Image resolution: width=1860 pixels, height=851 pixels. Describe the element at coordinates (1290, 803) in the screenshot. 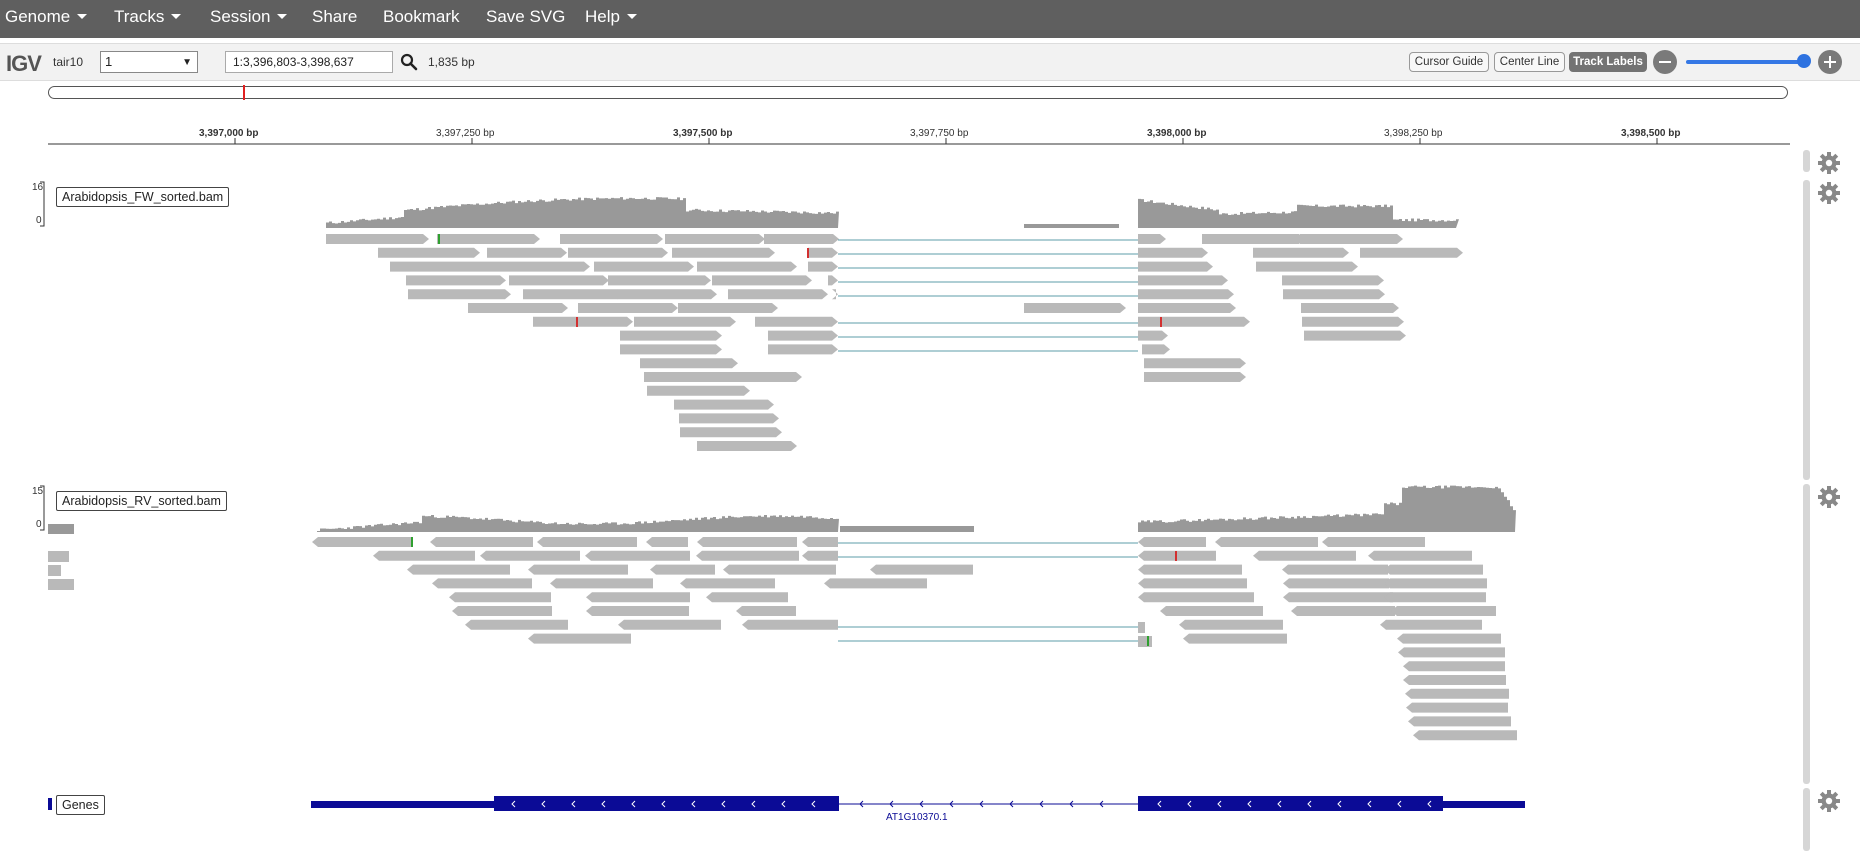

I see `gene-exon` at that location.